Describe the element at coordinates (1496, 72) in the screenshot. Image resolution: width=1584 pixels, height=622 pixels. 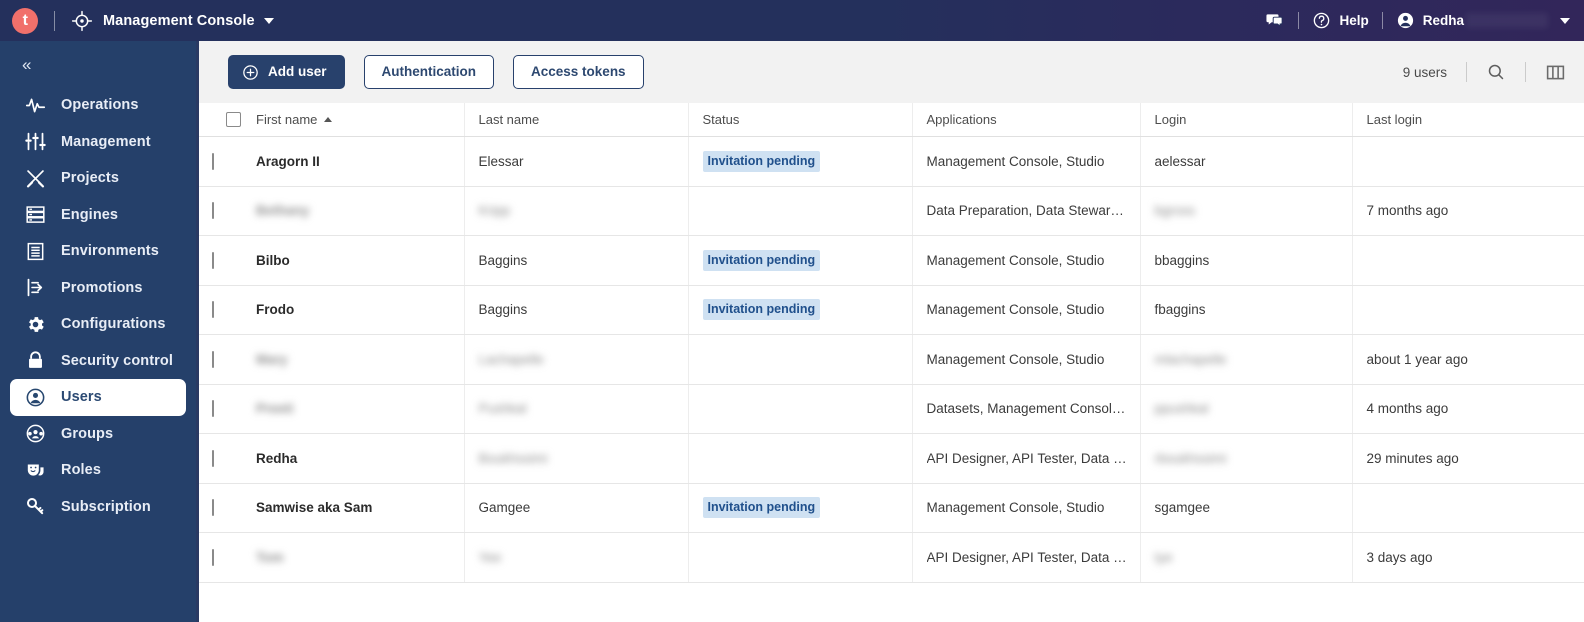
I see `search-icon` at that location.